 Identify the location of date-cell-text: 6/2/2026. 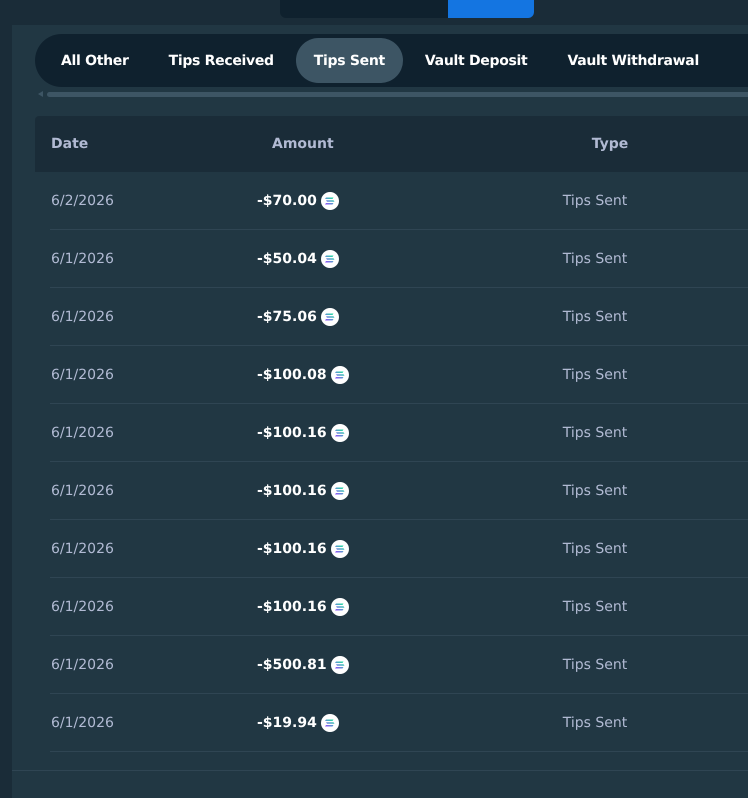
(83, 200).